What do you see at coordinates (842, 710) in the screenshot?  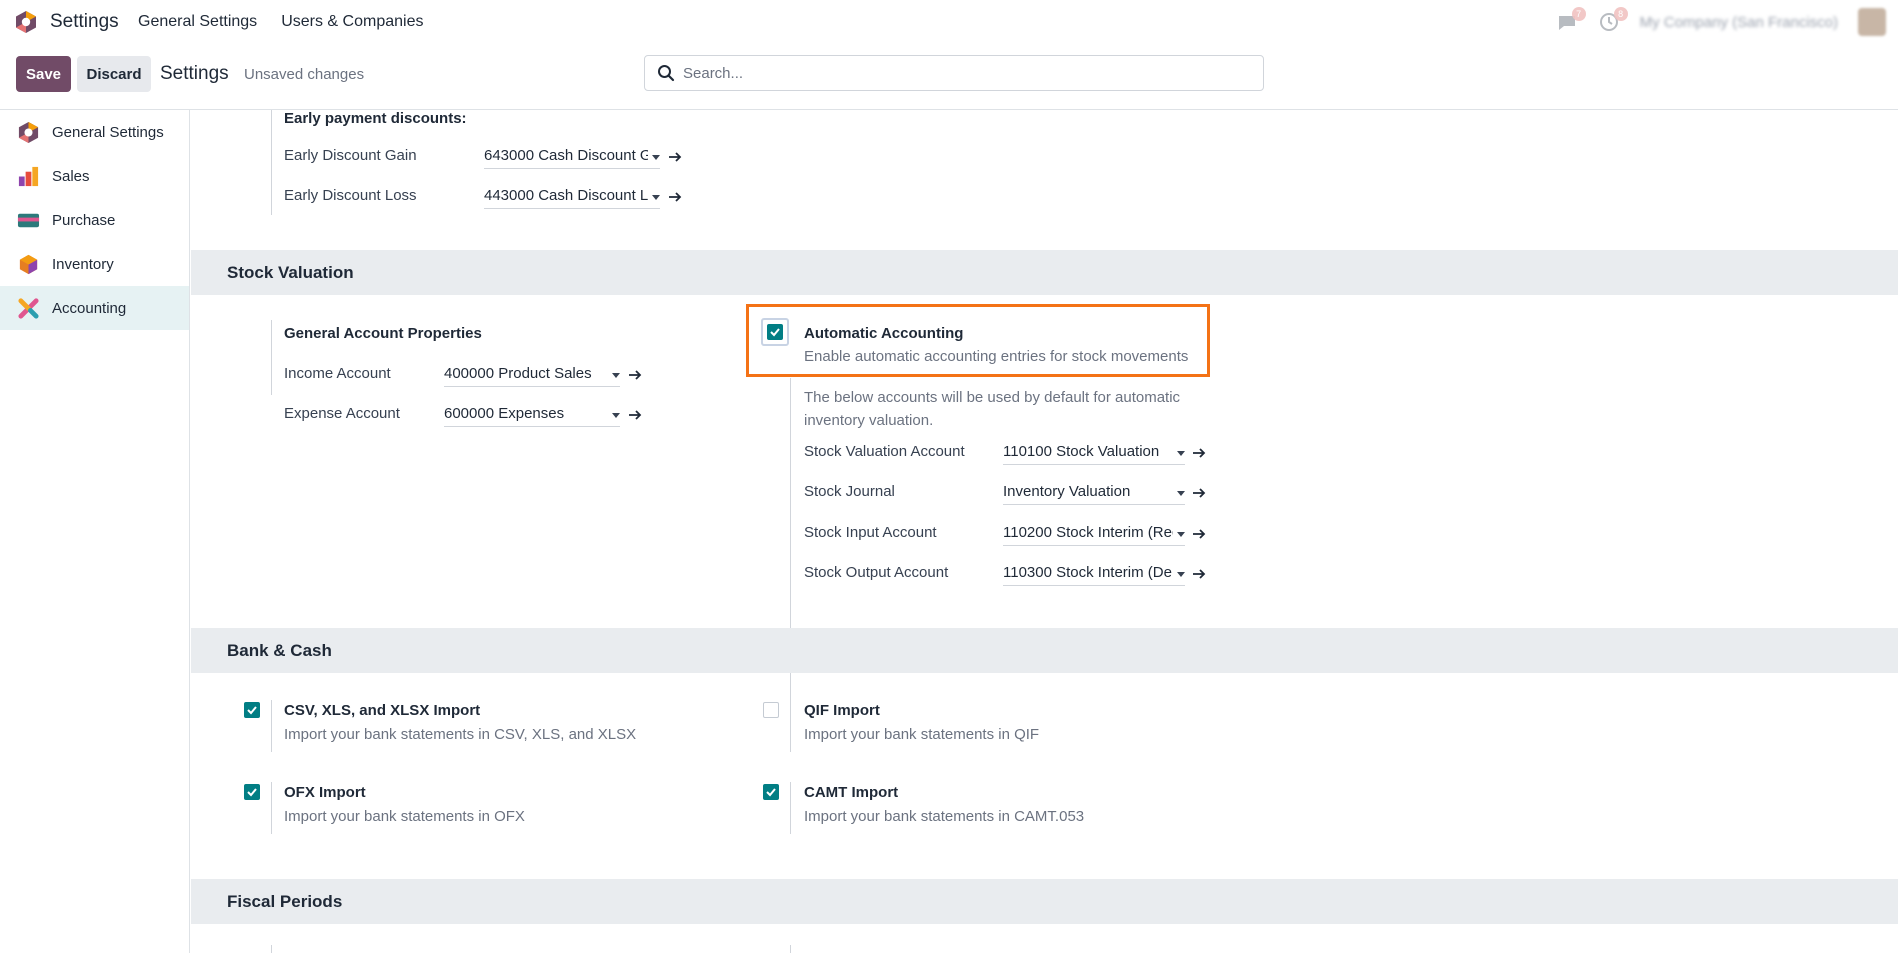 I see `qif-import-title: QIF Import` at bounding box center [842, 710].